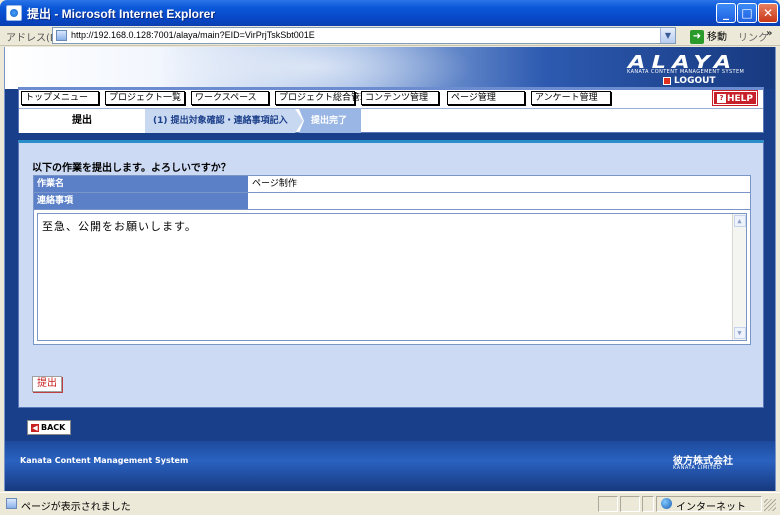  I want to click on help-button: ? HELP, so click(735, 98).